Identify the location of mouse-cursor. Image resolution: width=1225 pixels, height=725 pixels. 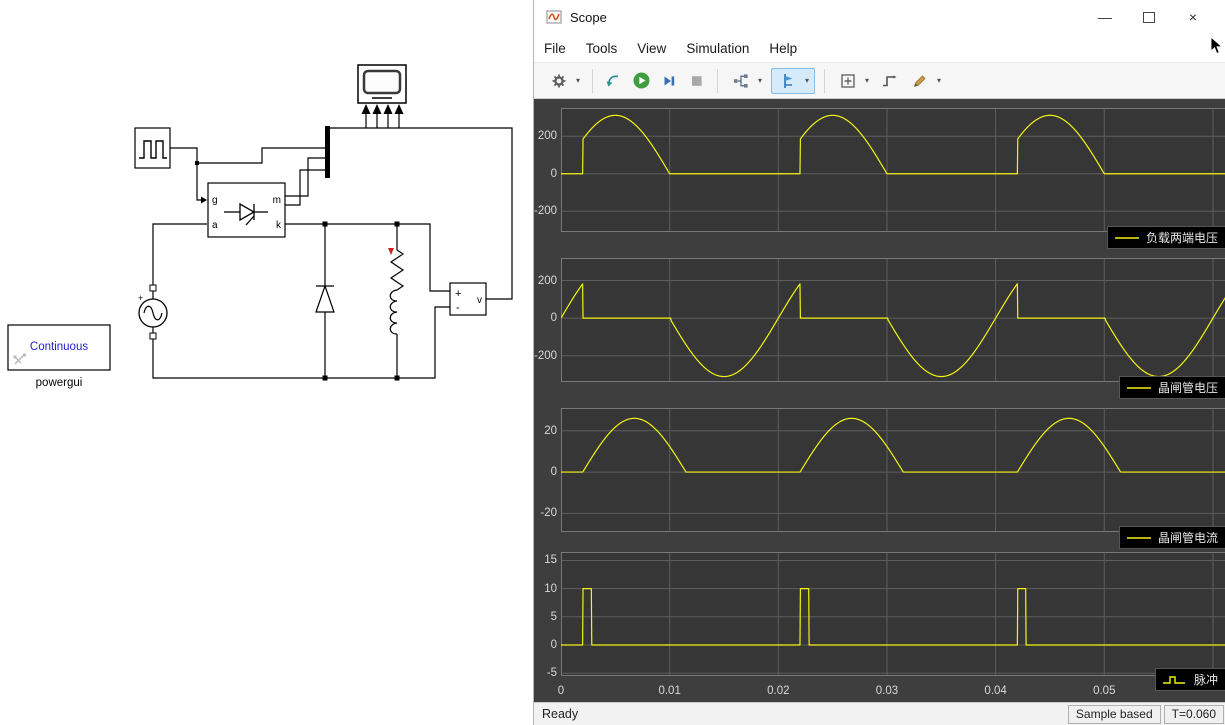
(1216, 45).